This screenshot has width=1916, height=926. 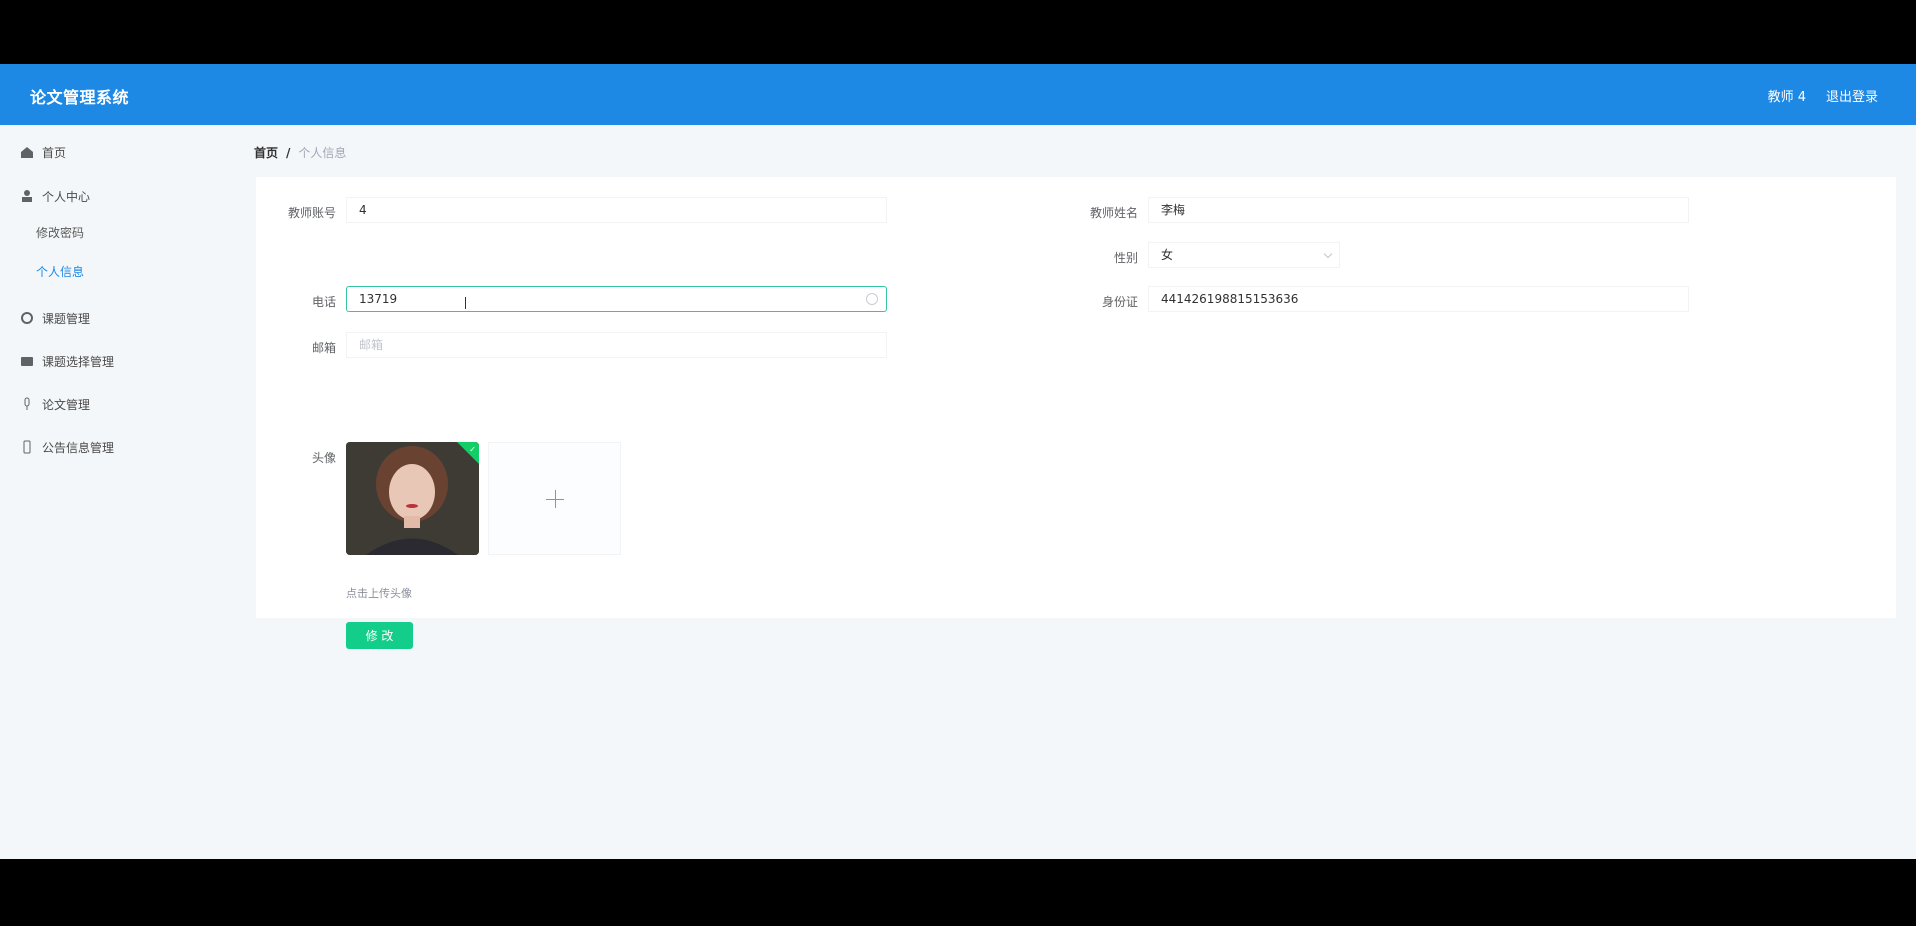 What do you see at coordinates (1244, 255) in the screenshot?
I see `gender-select: 女` at bounding box center [1244, 255].